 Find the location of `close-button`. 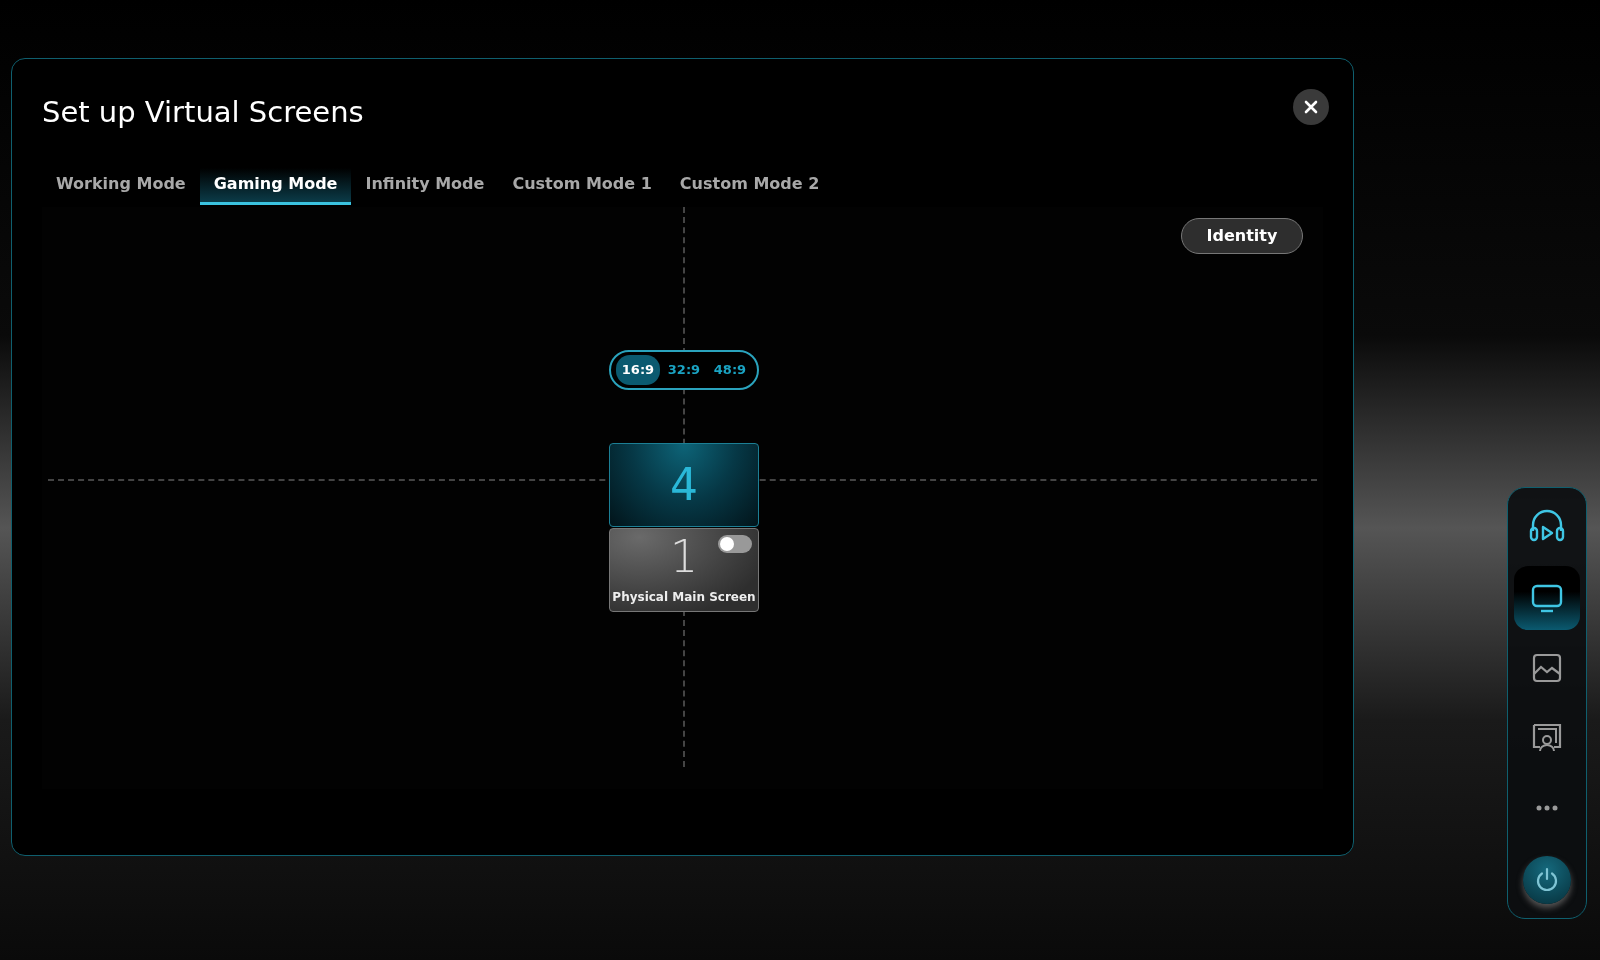

close-button is located at coordinates (1311, 107).